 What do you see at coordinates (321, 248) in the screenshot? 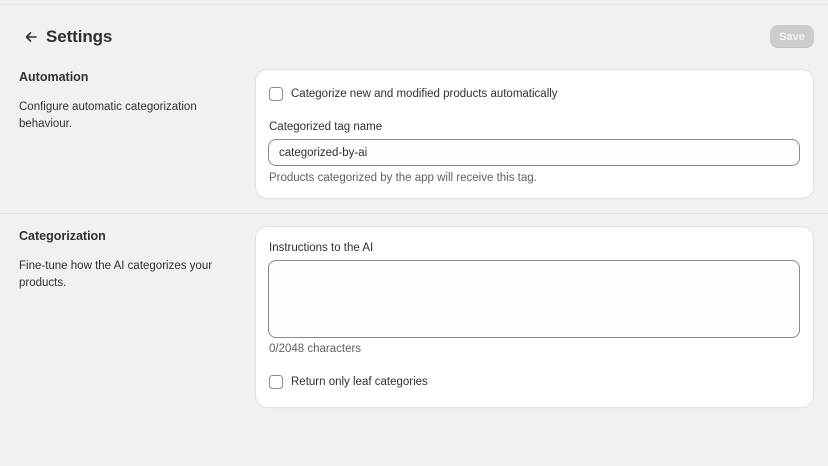
I see `instructions-label: Instructions to the AI` at bounding box center [321, 248].